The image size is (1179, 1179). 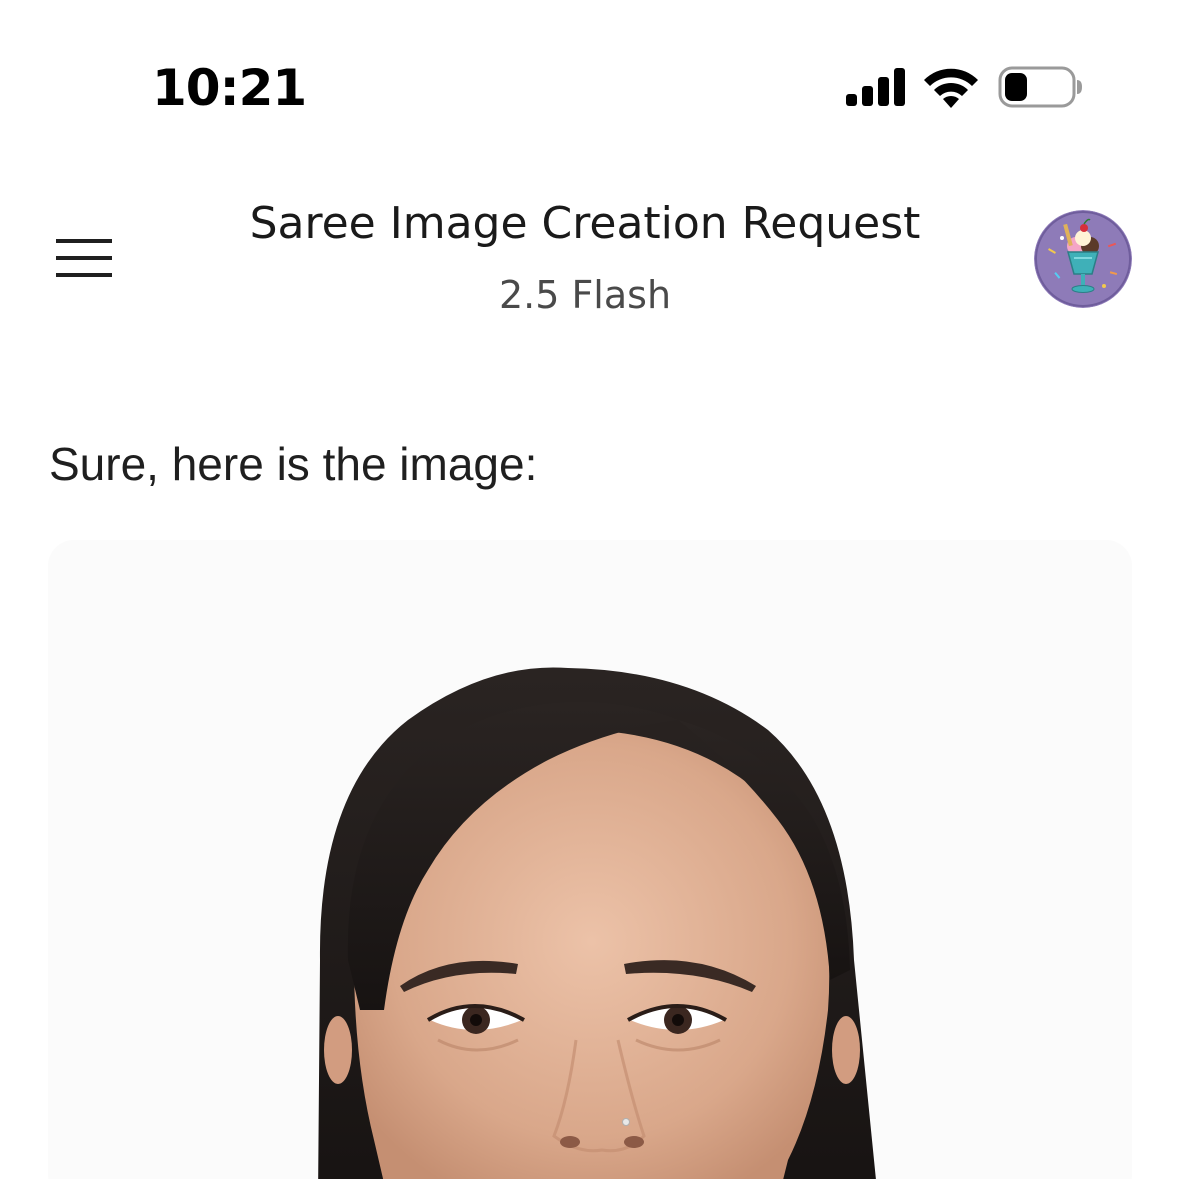 I want to click on conversation-title: Saree Image Creation Request, so click(x=585, y=224).